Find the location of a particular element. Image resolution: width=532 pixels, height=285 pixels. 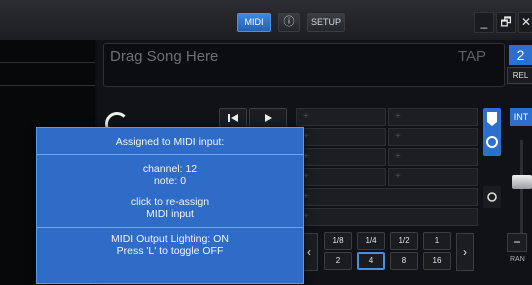

skip-back-button is located at coordinates (233, 118).